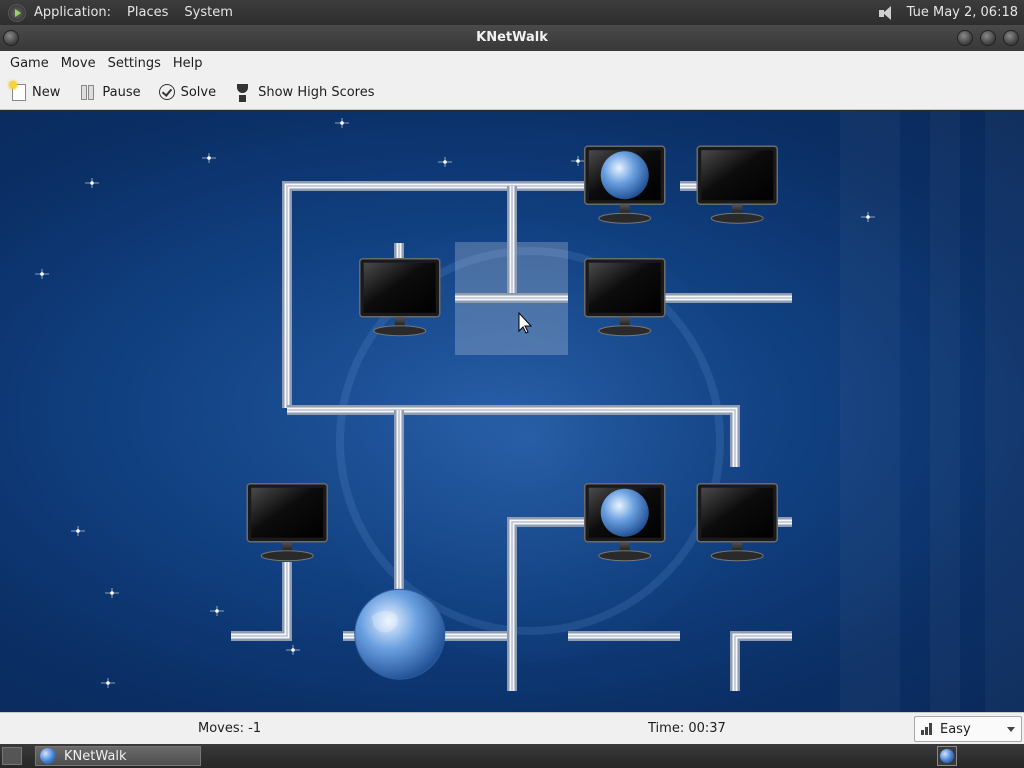 This screenshot has width=1024, height=768. I want to click on new-label: New, so click(46, 92).